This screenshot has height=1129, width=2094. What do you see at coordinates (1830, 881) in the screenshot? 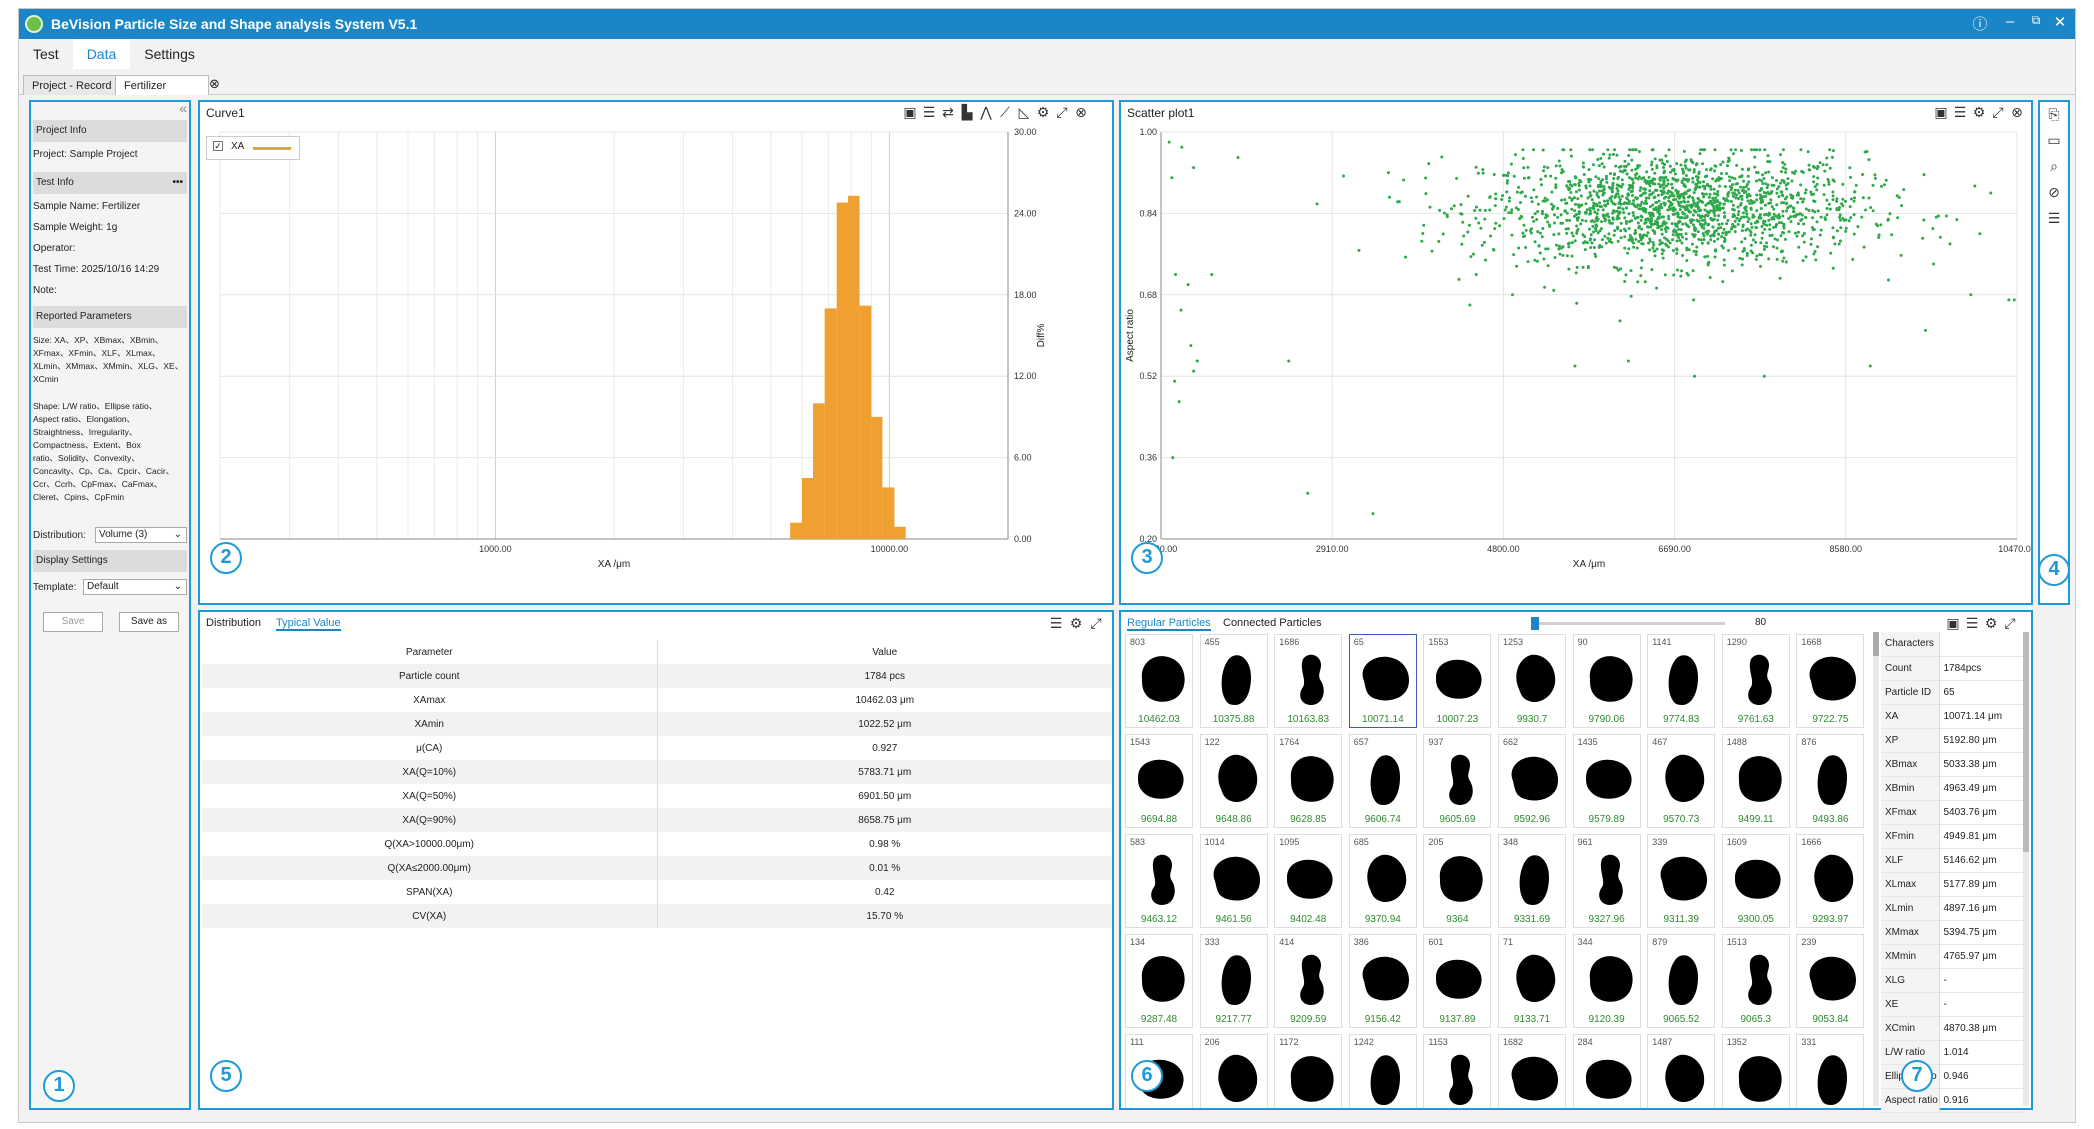
I see `particle-card: 1666 9293.97` at bounding box center [1830, 881].